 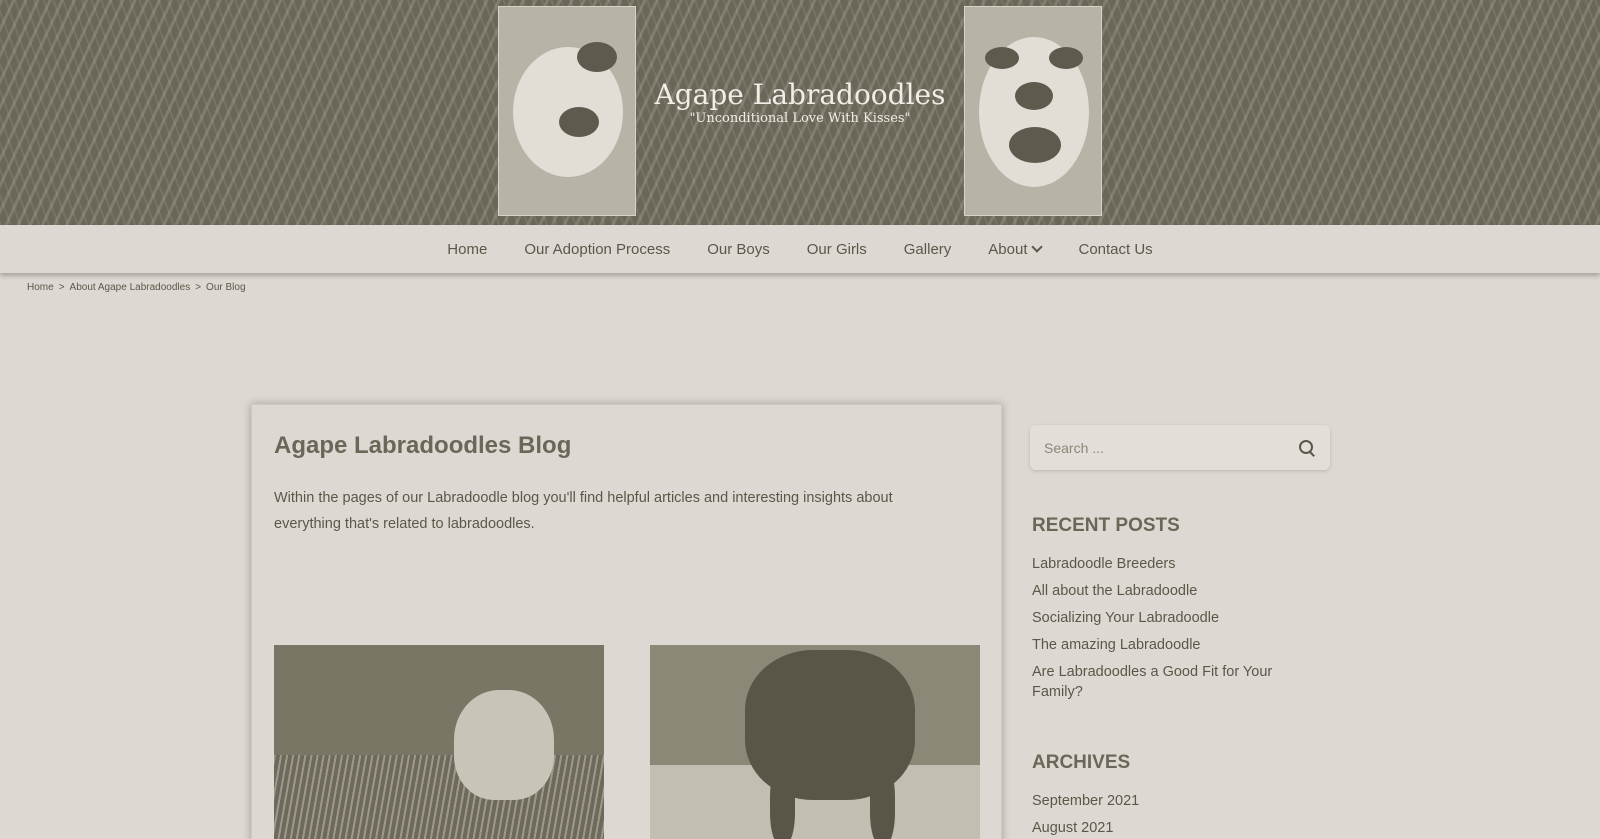 I want to click on nav-adoption-process: Our Adoption Process, so click(x=597, y=249).